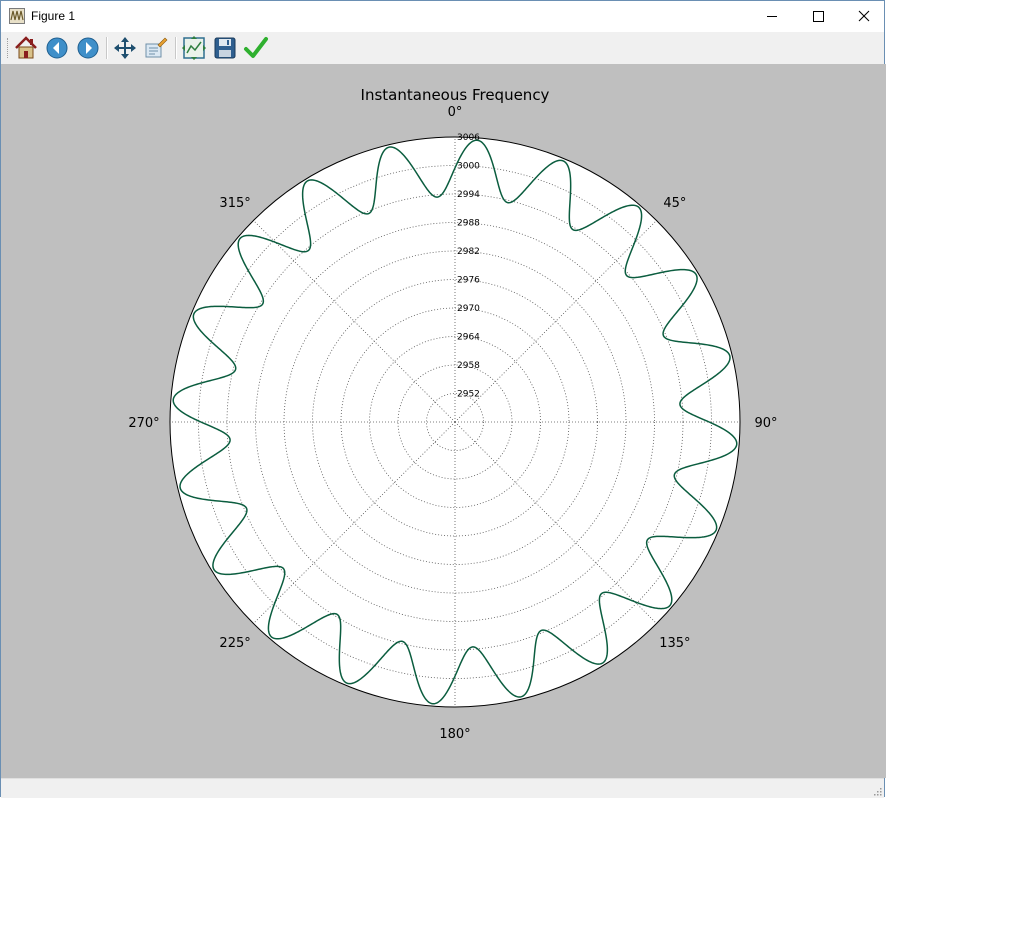 The height and width of the screenshot is (934, 1026). I want to click on move-arrows-icon, so click(125, 48).